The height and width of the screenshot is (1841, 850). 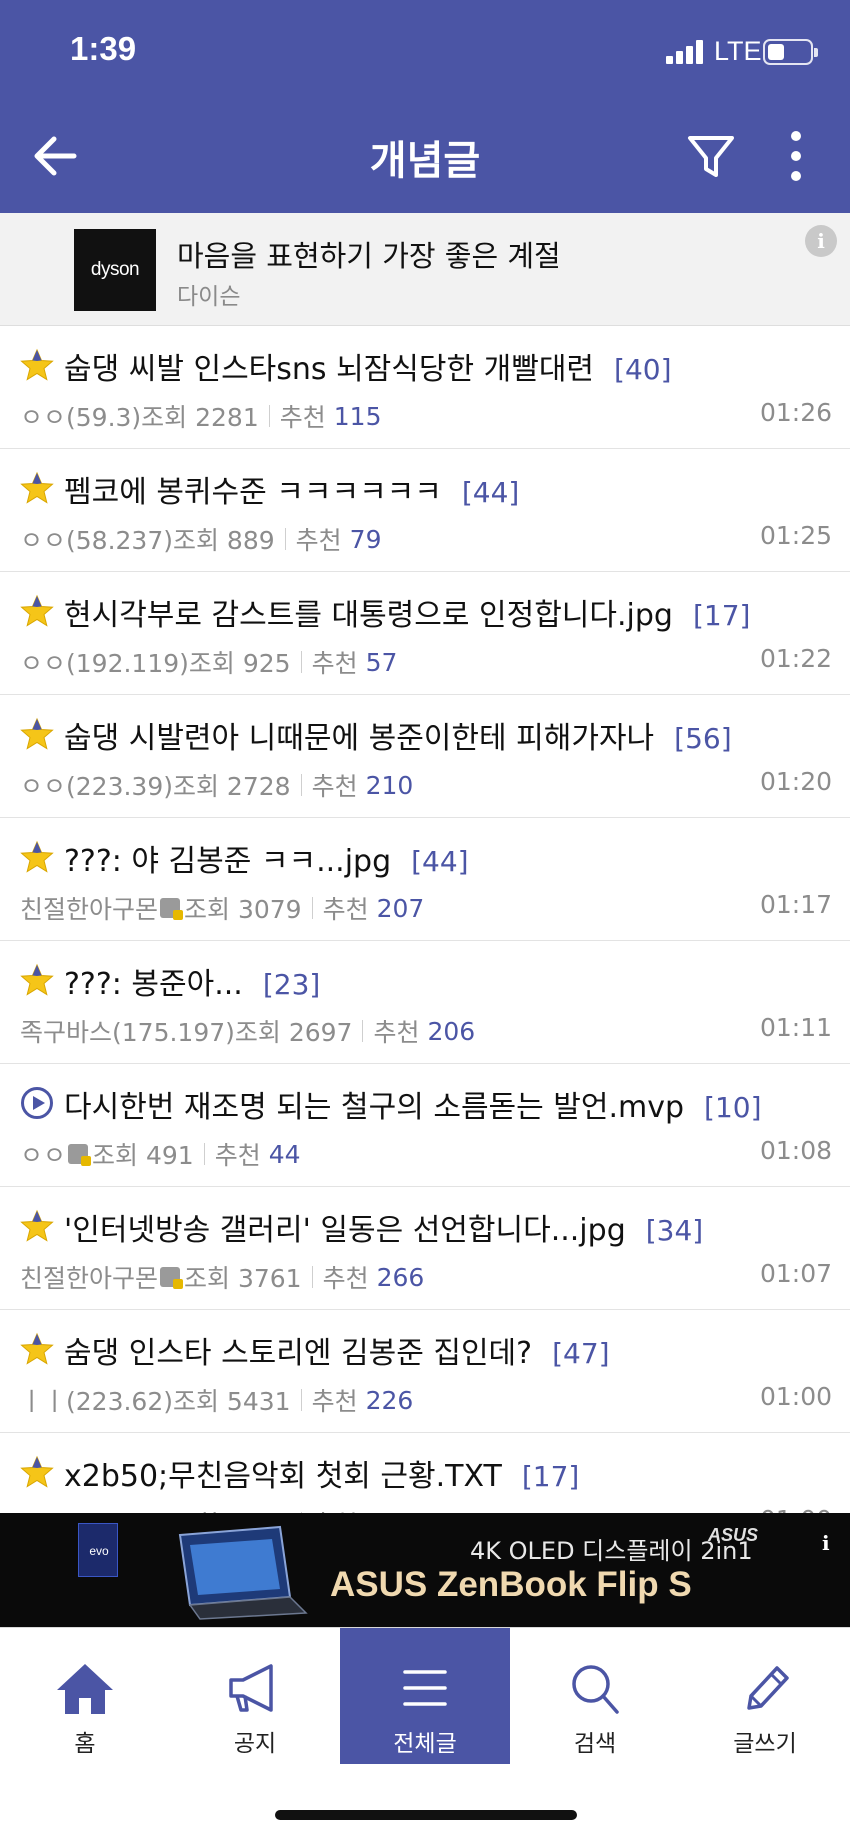 What do you see at coordinates (511, 1584) in the screenshot?
I see `banner-headline: ASUS ZenBook Flip S` at bounding box center [511, 1584].